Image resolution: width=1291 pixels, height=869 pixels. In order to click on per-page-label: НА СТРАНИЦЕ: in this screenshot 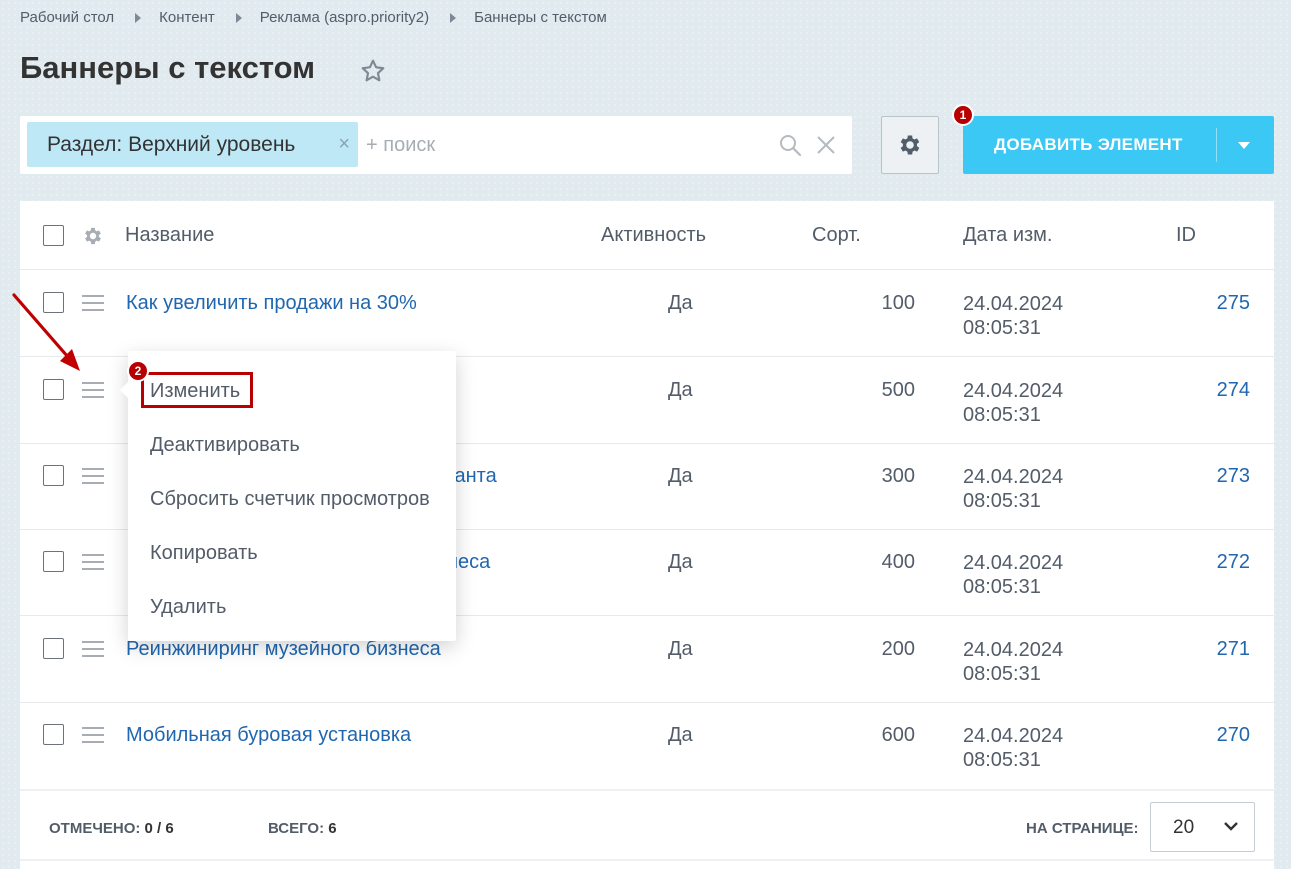, I will do `click(1082, 828)`.